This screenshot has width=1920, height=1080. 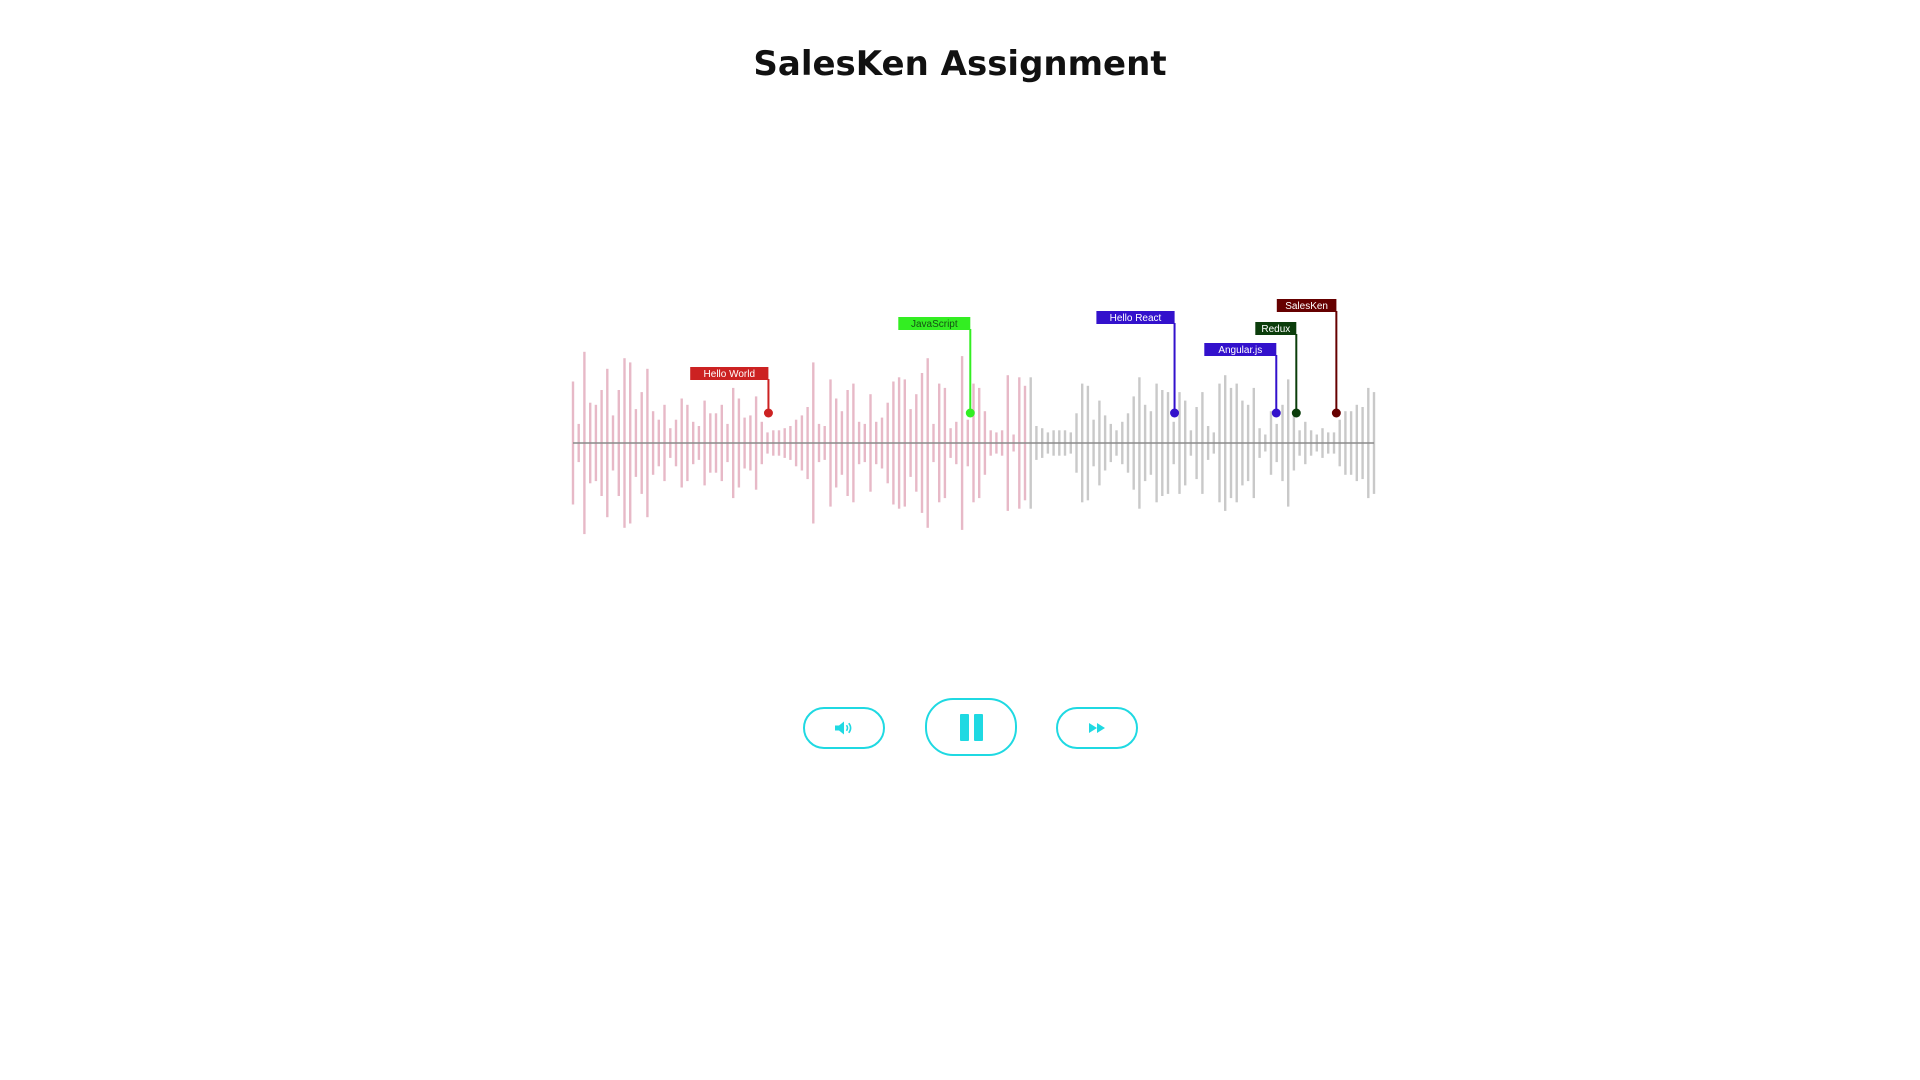 I want to click on volume-icon, so click(x=843, y=728).